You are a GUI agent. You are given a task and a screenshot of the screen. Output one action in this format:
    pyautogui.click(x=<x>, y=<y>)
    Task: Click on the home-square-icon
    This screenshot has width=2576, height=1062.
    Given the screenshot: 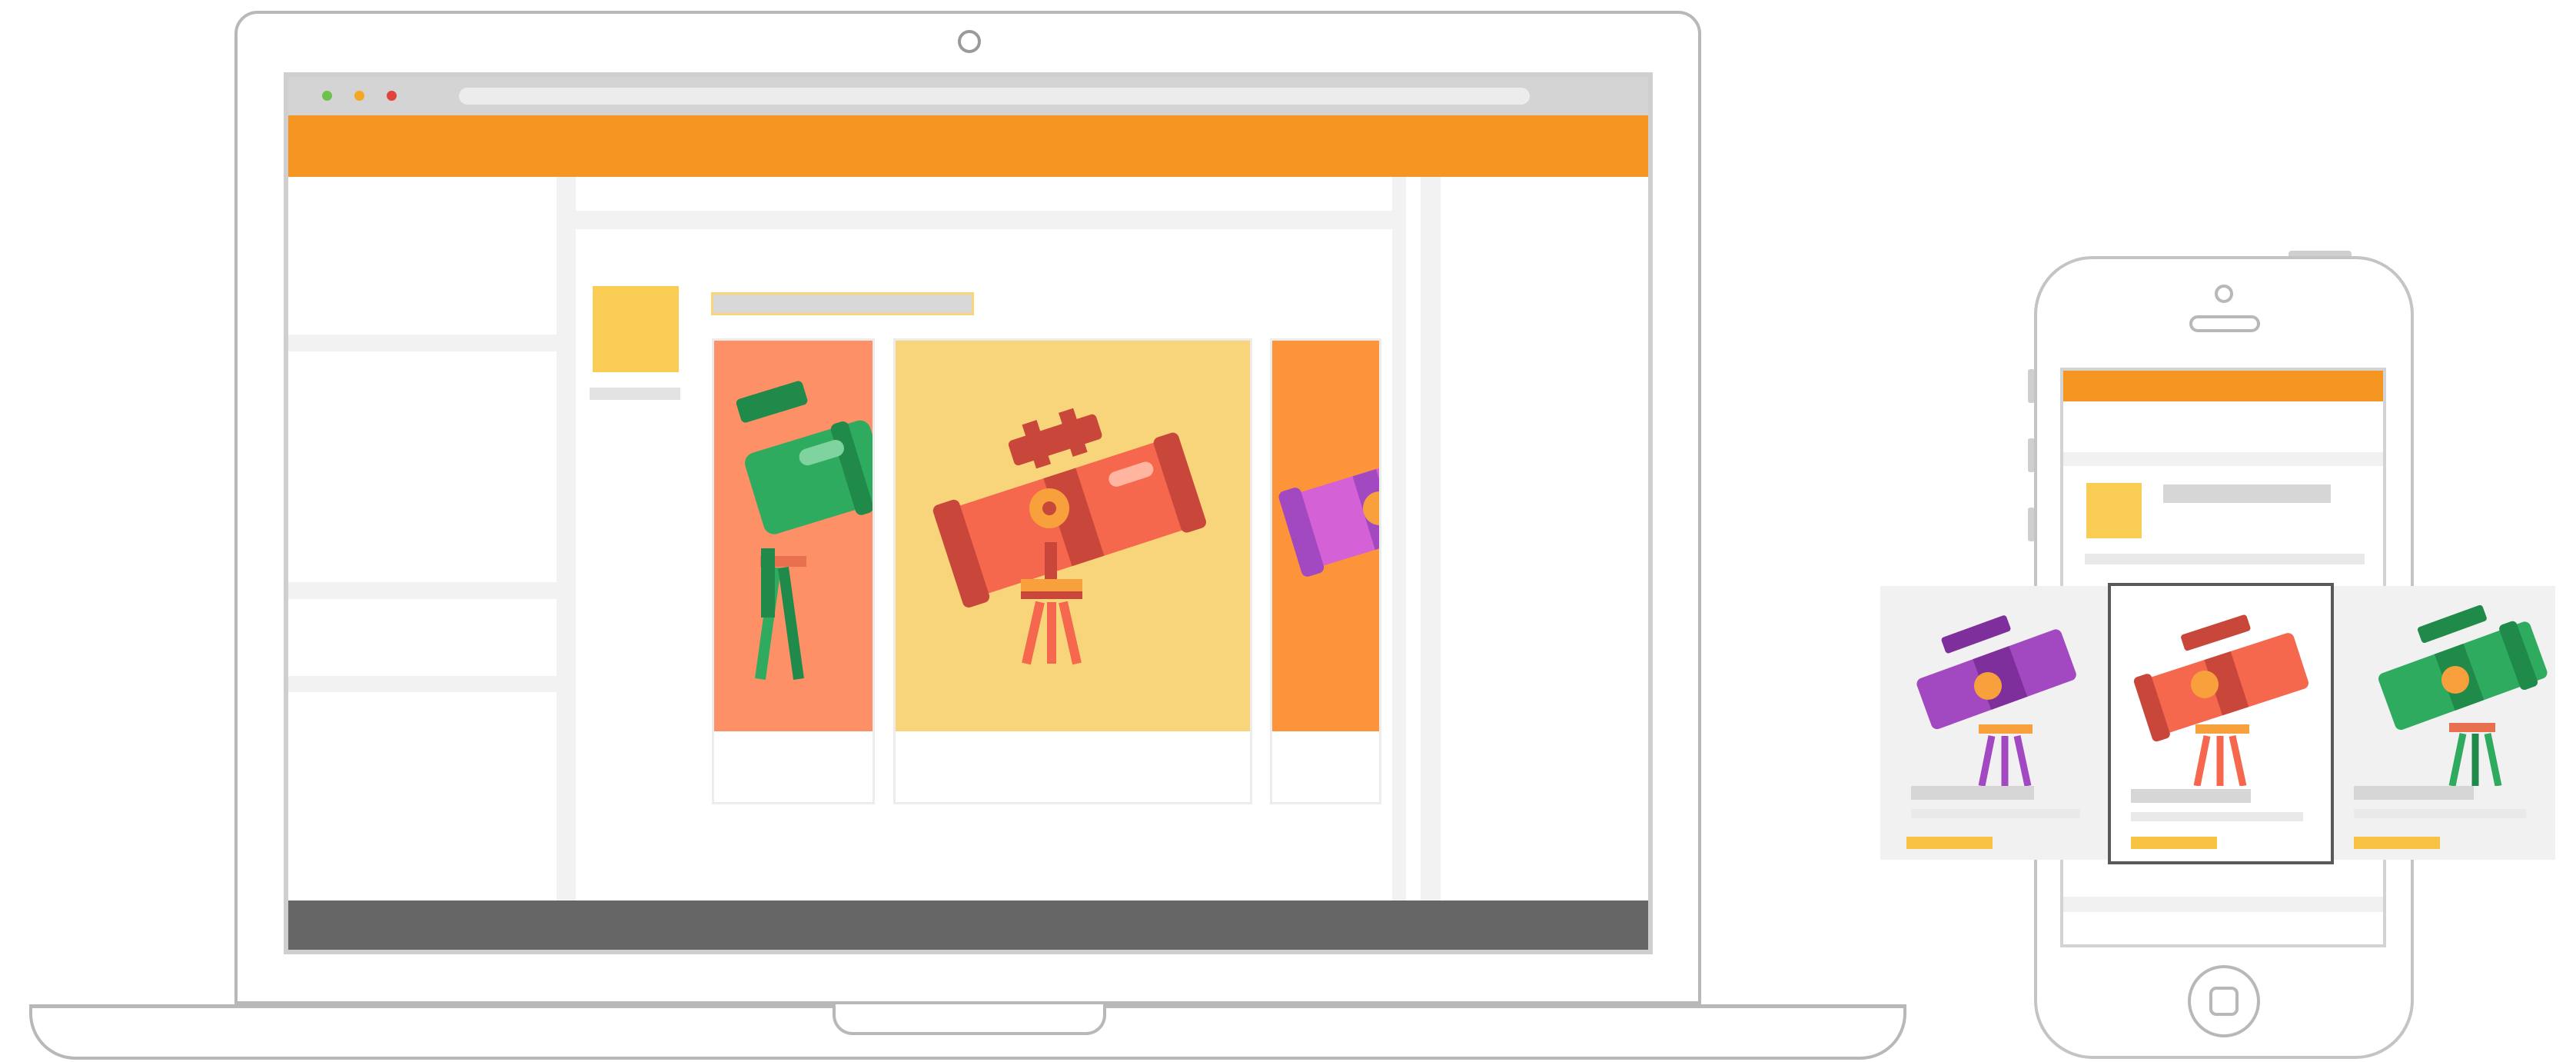 What is the action you would take?
    pyautogui.click(x=2224, y=1001)
    